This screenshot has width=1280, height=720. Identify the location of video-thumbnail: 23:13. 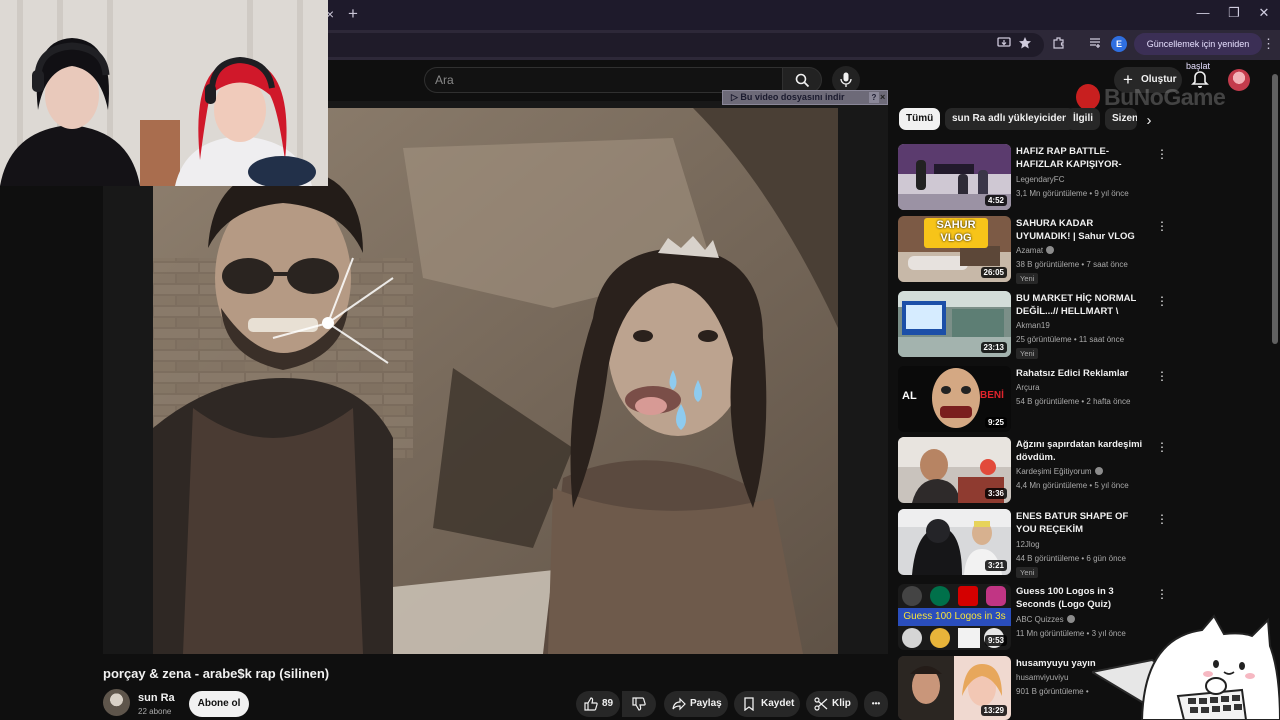
(954, 324).